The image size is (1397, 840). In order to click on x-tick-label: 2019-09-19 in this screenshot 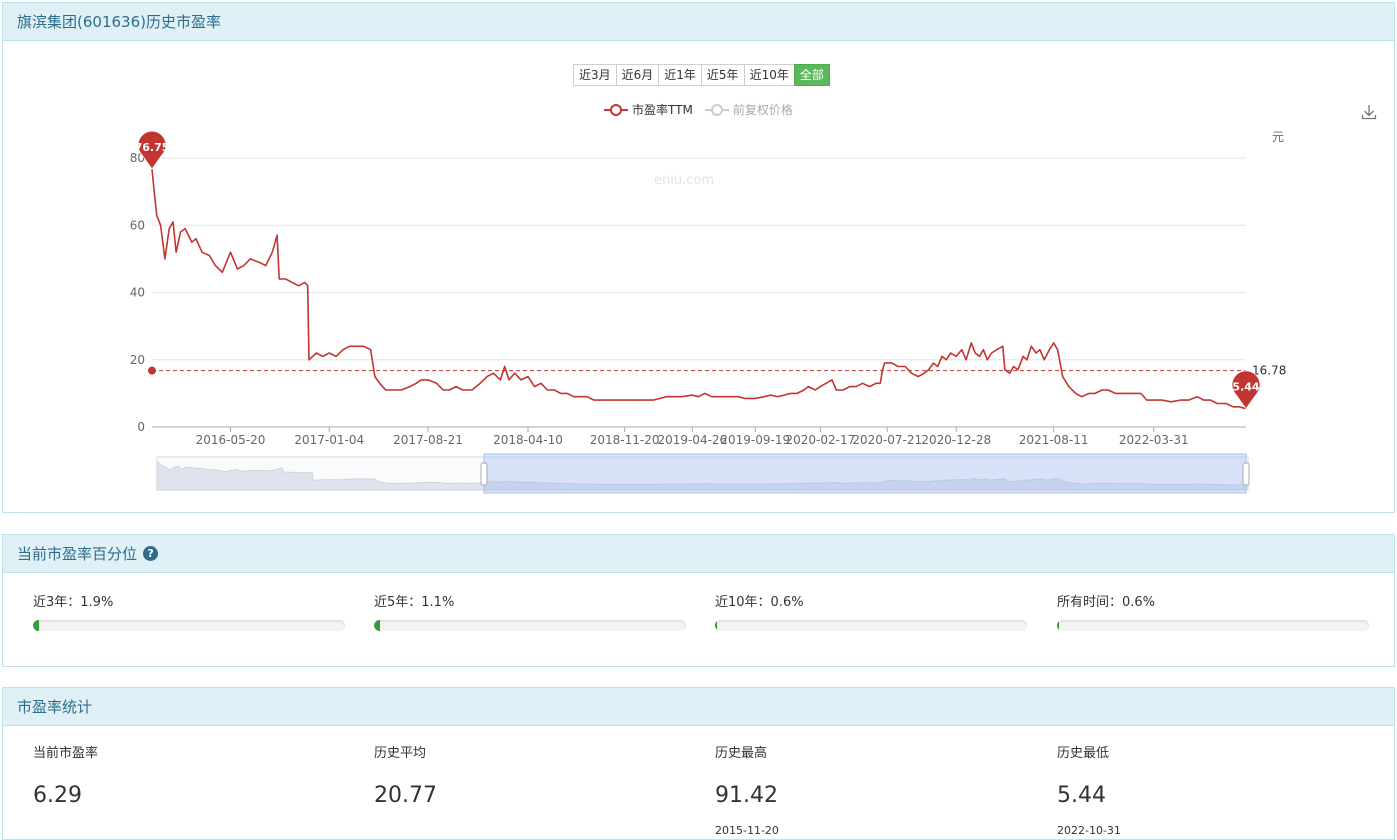, I will do `click(755, 440)`.